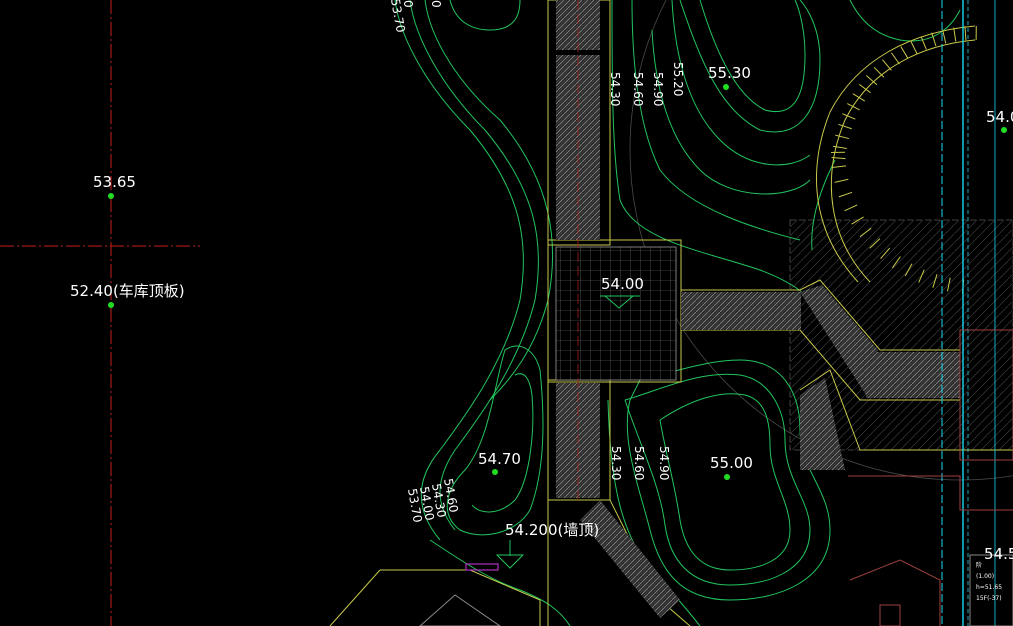 Image resolution: width=1013 pixels, height=626 pixels. I want to click on spot-elevation-label: 55.00, so click(731, 463).